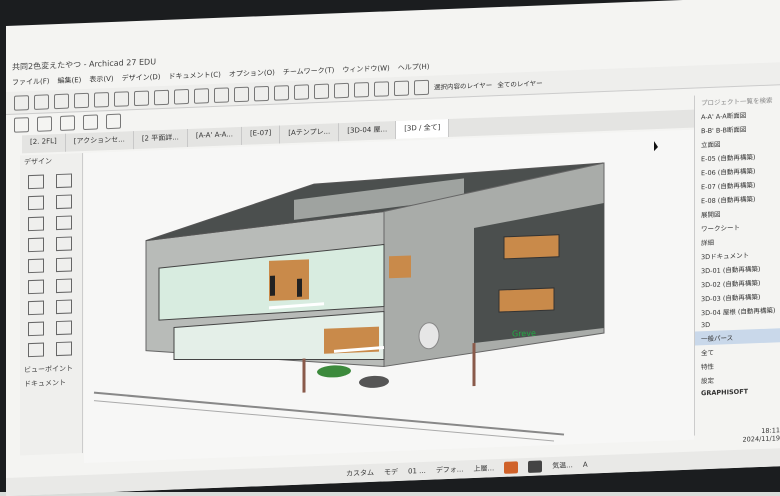 The height and width of the screenshot is (496, 780). Describe the element at coordinates (281, 92) in the screenshot. I see `measure-icon` at that location.